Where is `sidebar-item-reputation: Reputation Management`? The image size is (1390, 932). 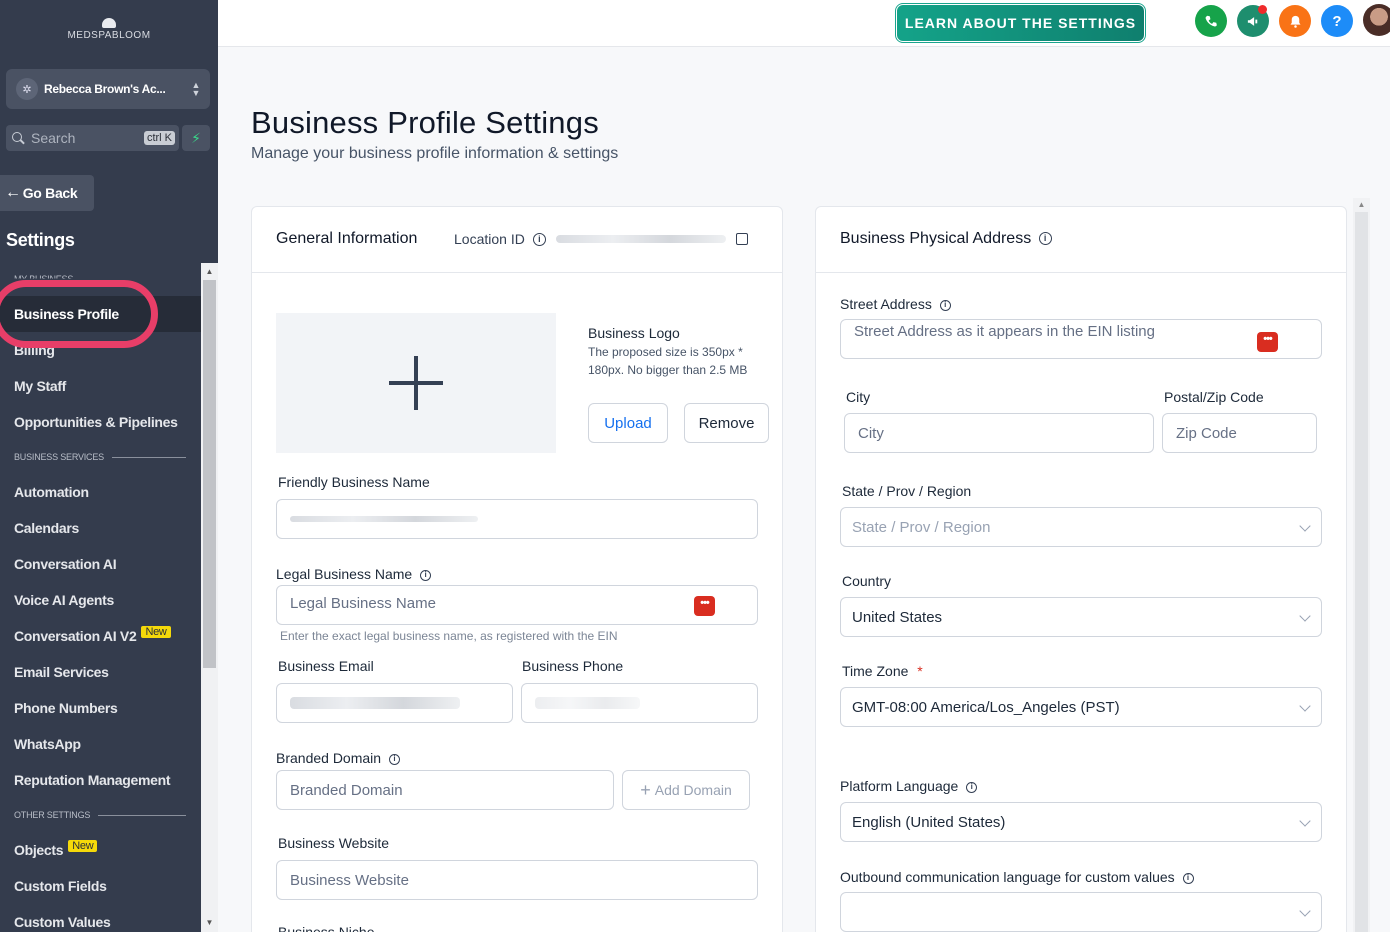 sidebar-item-reputation: Reputation Management is located at coordinates (92, 780).